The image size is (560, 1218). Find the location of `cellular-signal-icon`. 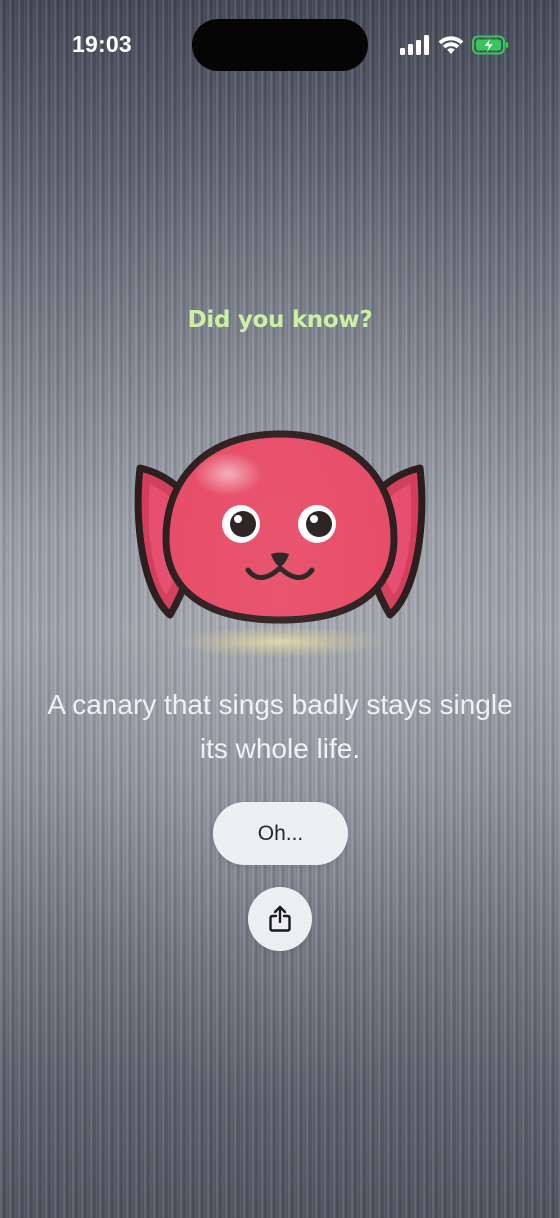

cellular-signal-icon is located at coordinates (415, 45).